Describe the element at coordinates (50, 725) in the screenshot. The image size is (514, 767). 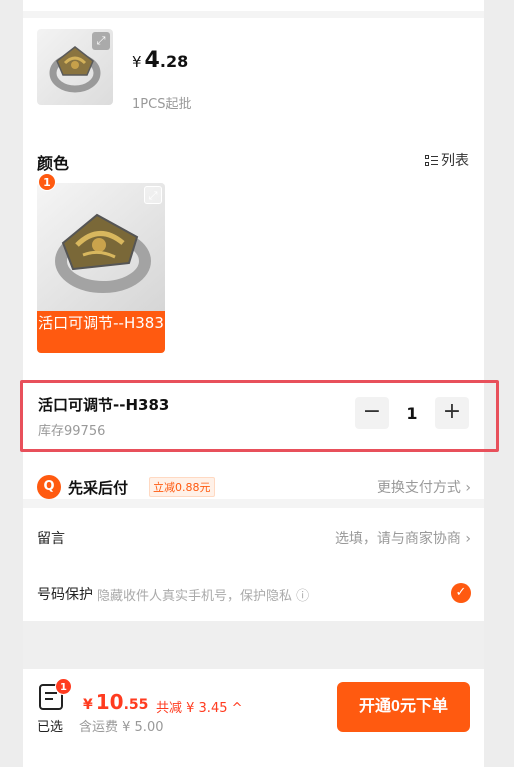
I see `selected-label: 已选` at that location.